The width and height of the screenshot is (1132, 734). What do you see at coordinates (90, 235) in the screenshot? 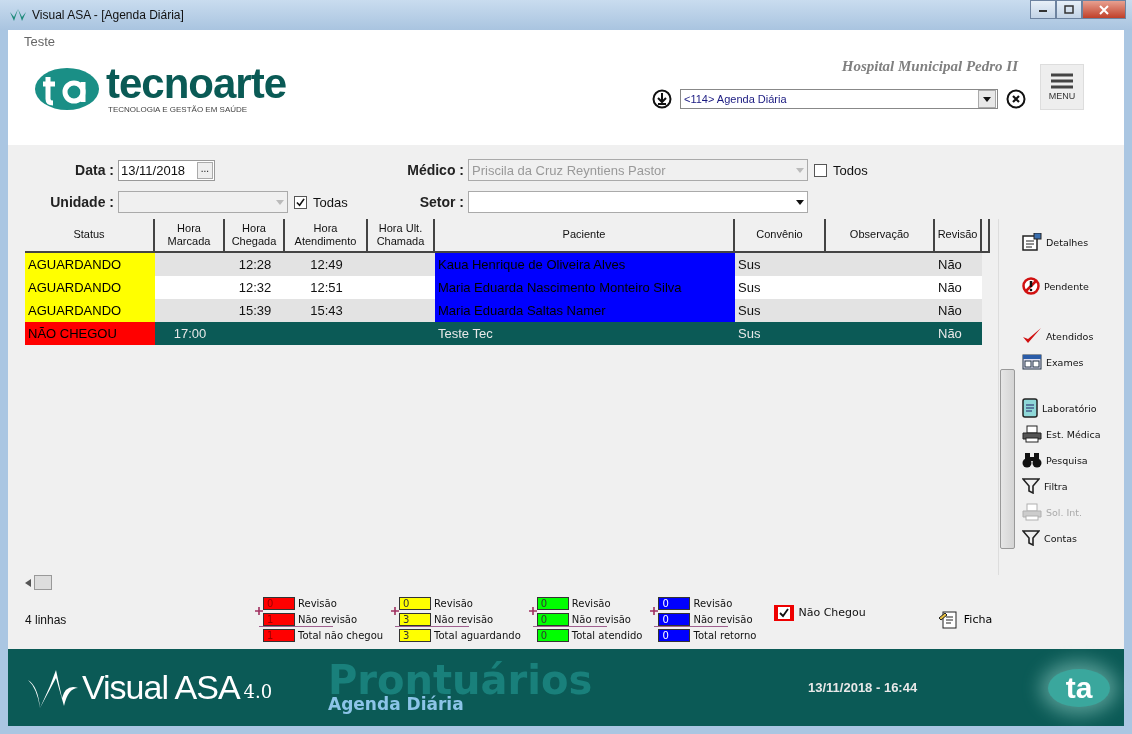
I see `column-header: Status` at bounding box center [90, 235].